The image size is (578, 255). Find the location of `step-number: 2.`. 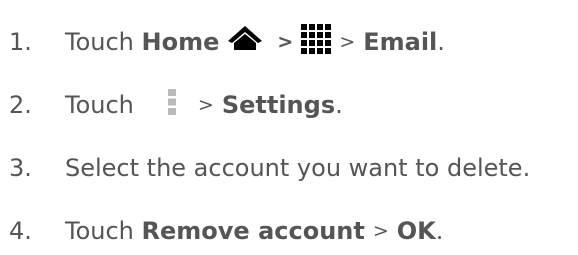

step-number: 2. is located at coordinates (20, 105).